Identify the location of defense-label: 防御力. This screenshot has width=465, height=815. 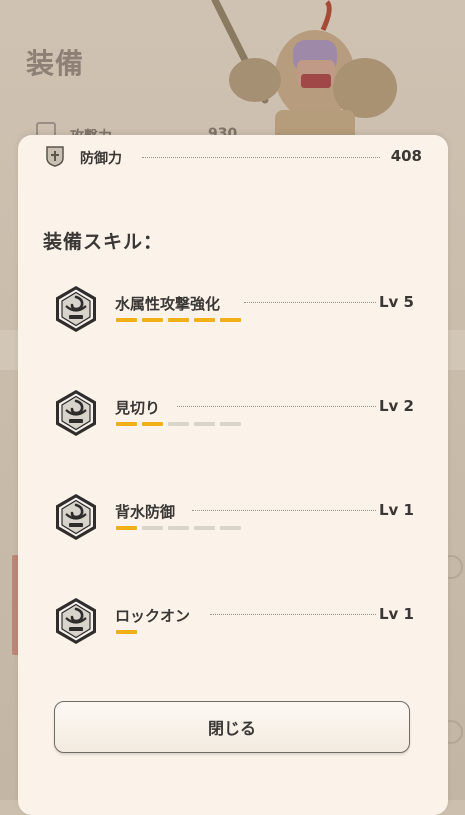
(101, 159).